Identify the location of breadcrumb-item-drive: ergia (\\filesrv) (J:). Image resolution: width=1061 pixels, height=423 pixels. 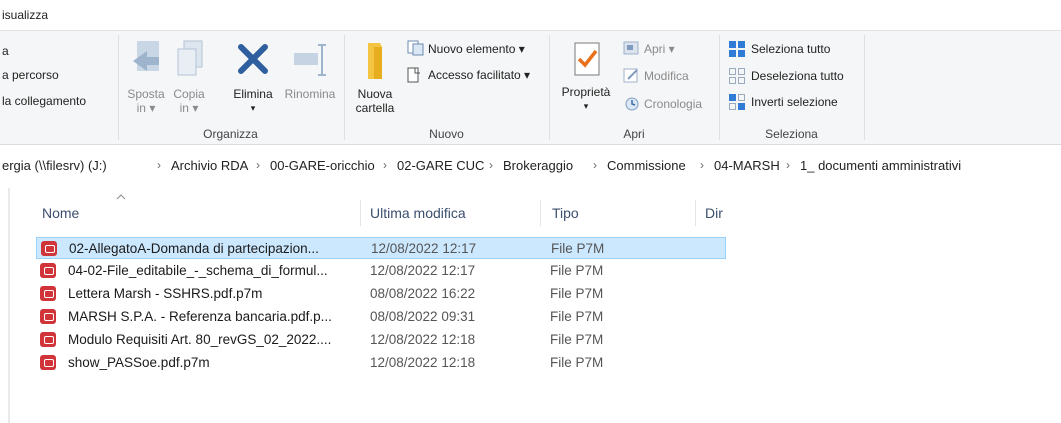
(54, 165).